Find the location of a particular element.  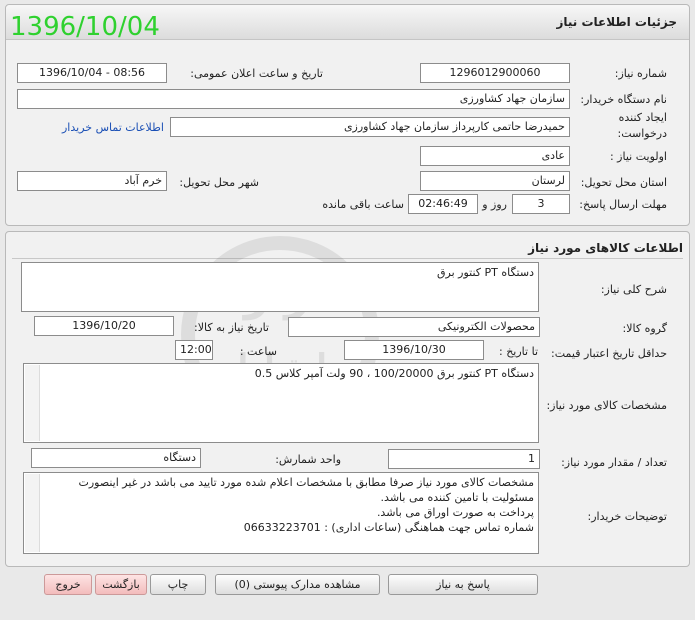

attachments-button: مشاهده مدارک پیوستی (0) is located at coordinates (297, 584).